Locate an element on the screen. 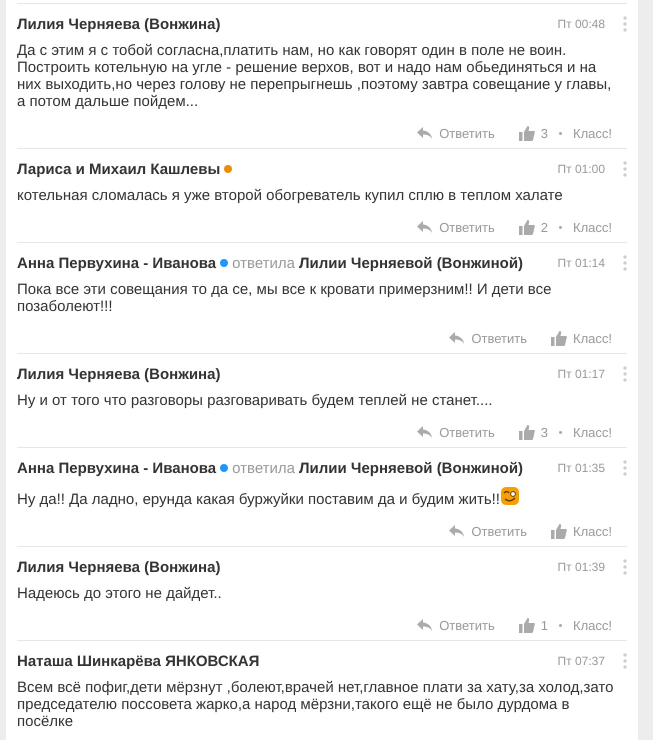 The width and height of the screenshot is (653, 740). comment-time: Пт 01:00 is located at coordinates (581, 169).